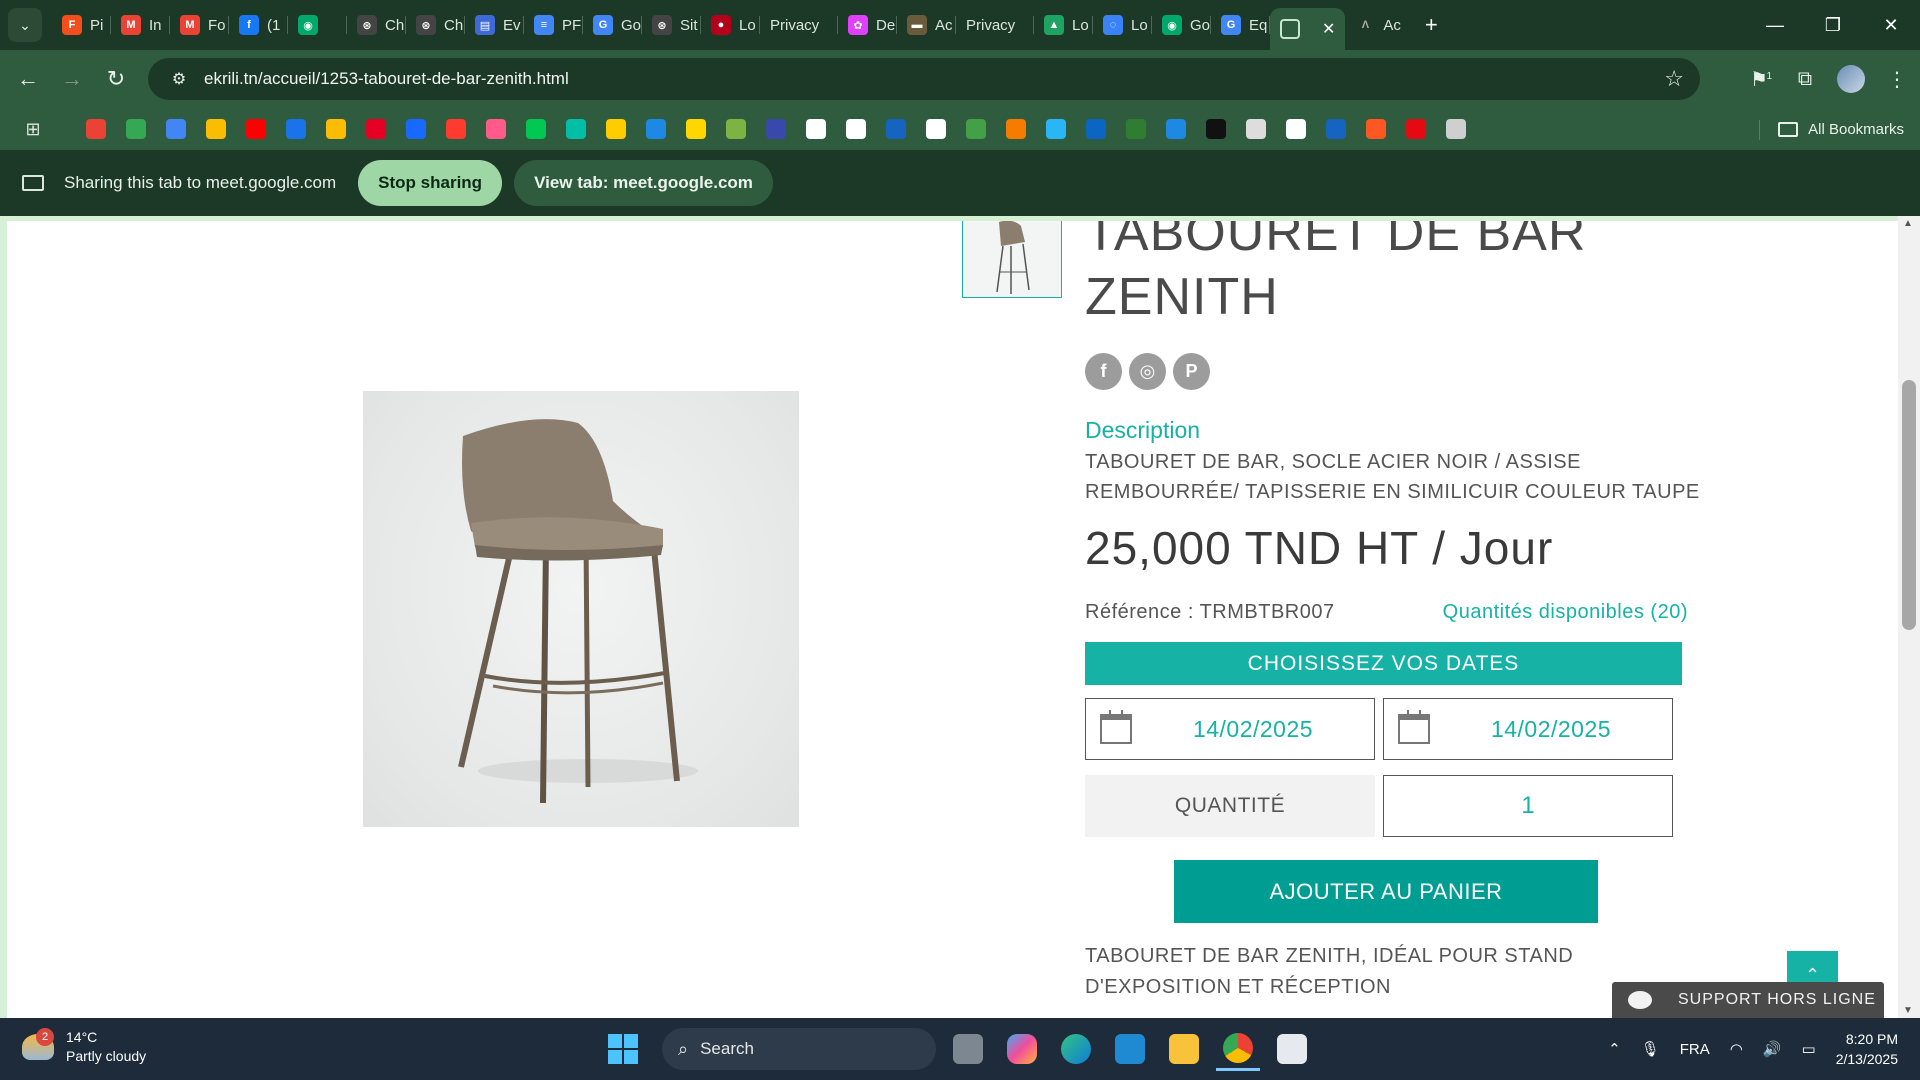 This screenshot has width=1920, height=1080. Describe the element at coordinates (1897, 79) in the screenshot. I see `menu-kebab-icon: ⋮` at that location.